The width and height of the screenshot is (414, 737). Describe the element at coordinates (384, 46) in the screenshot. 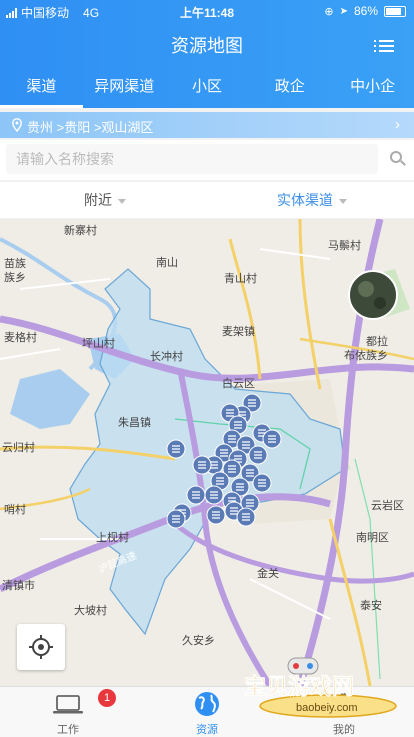

I see `list-menu-icon` at that location.